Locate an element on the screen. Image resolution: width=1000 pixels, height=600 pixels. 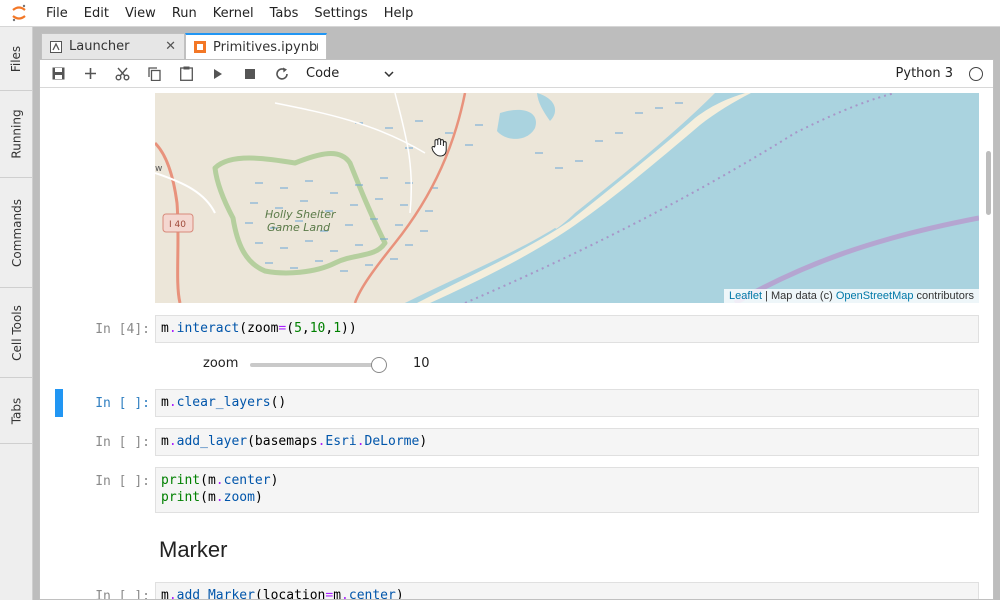
sidebar-tab-tabs: Tabs is located at coordinates (16, 411).